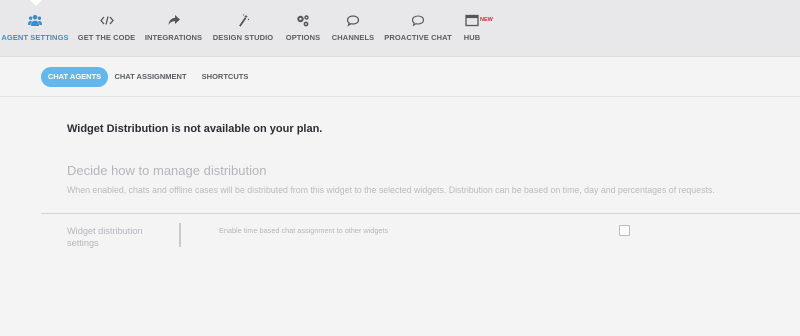 Image resolution: width=800 pixels, height=336 pixels. I want to click on code-icon, so click(106, 20).